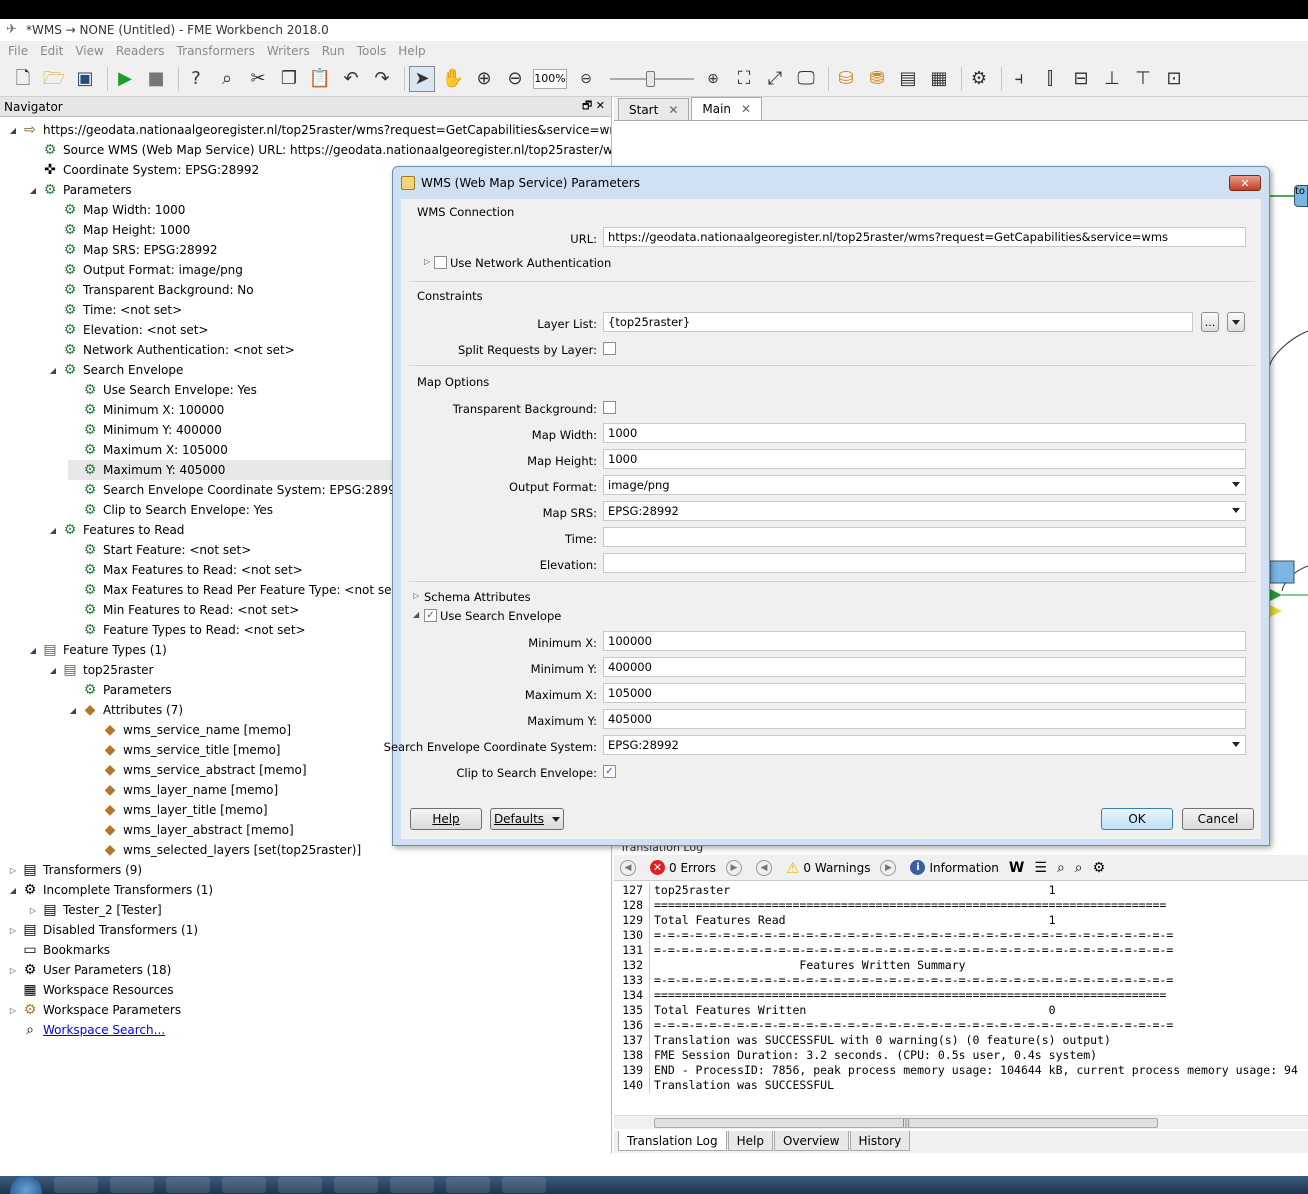  Describe the element at coordinates (1218, 819) in the screenshot. I see `cancel-button: Cancel` at that location.